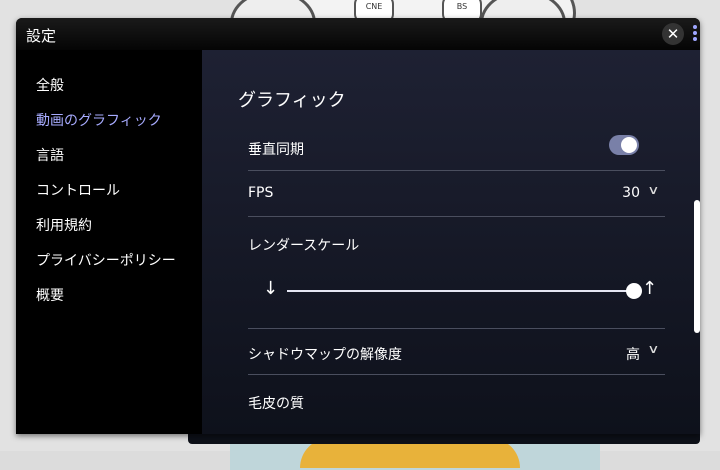 The width and height of the screenshot is (720, 470). I want to click on content-scrollbar, so click(697, 266).